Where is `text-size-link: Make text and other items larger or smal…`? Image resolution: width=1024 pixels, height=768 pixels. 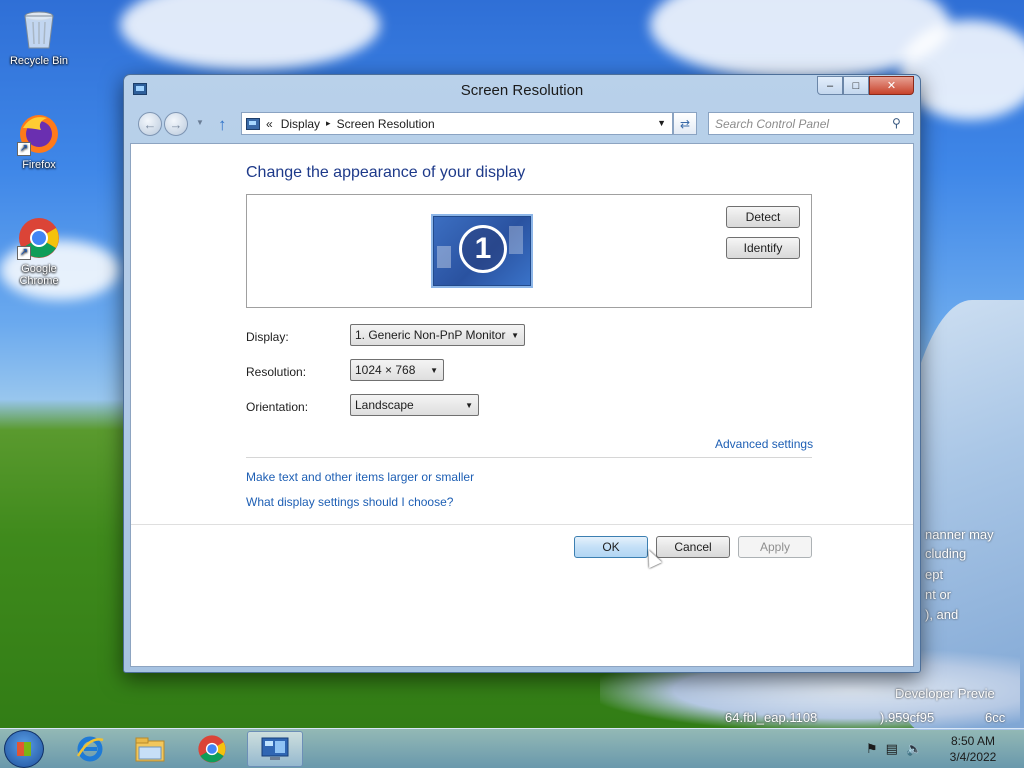 text-size-link: Make text and other items larger or smal… is located at coordinates (360, 477).